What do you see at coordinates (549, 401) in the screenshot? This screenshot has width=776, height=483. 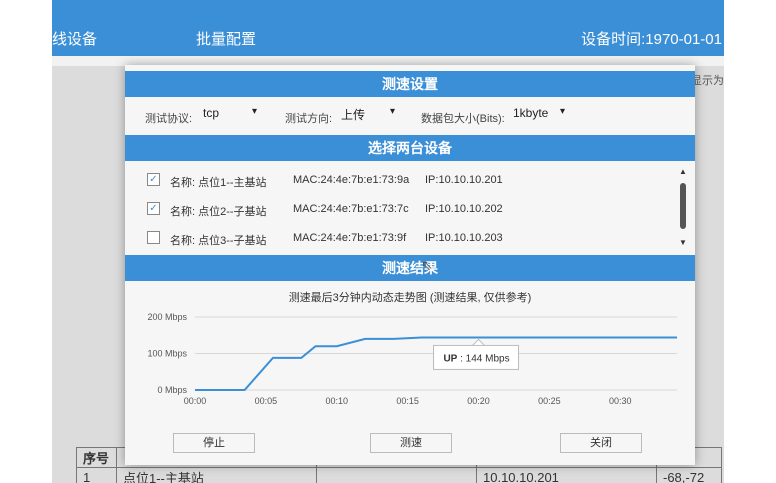 I see `x-tick-label: 00:25` at bounding box center [549, 401].